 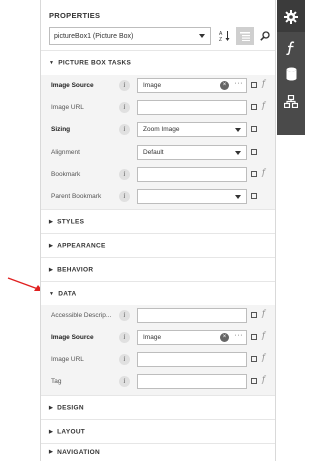 What do you see at coordinates (158, 63) in the screenshot?
I see `section-picture-box-tasks: ▼ PICTURE BOX TASKS` at bounding box center [158, 63].